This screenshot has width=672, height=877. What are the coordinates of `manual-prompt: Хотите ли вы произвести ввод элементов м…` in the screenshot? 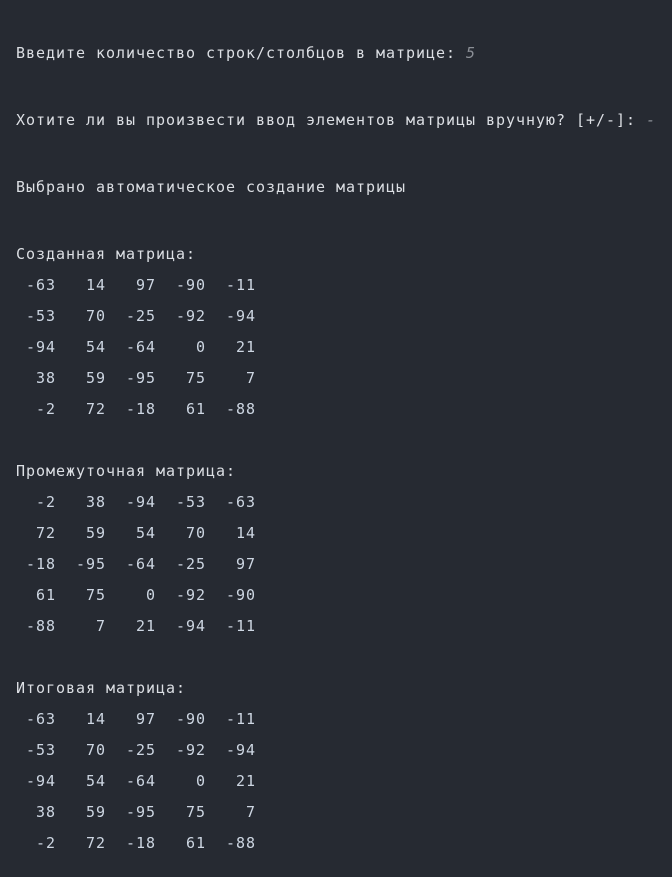 It's located at (331, 120).